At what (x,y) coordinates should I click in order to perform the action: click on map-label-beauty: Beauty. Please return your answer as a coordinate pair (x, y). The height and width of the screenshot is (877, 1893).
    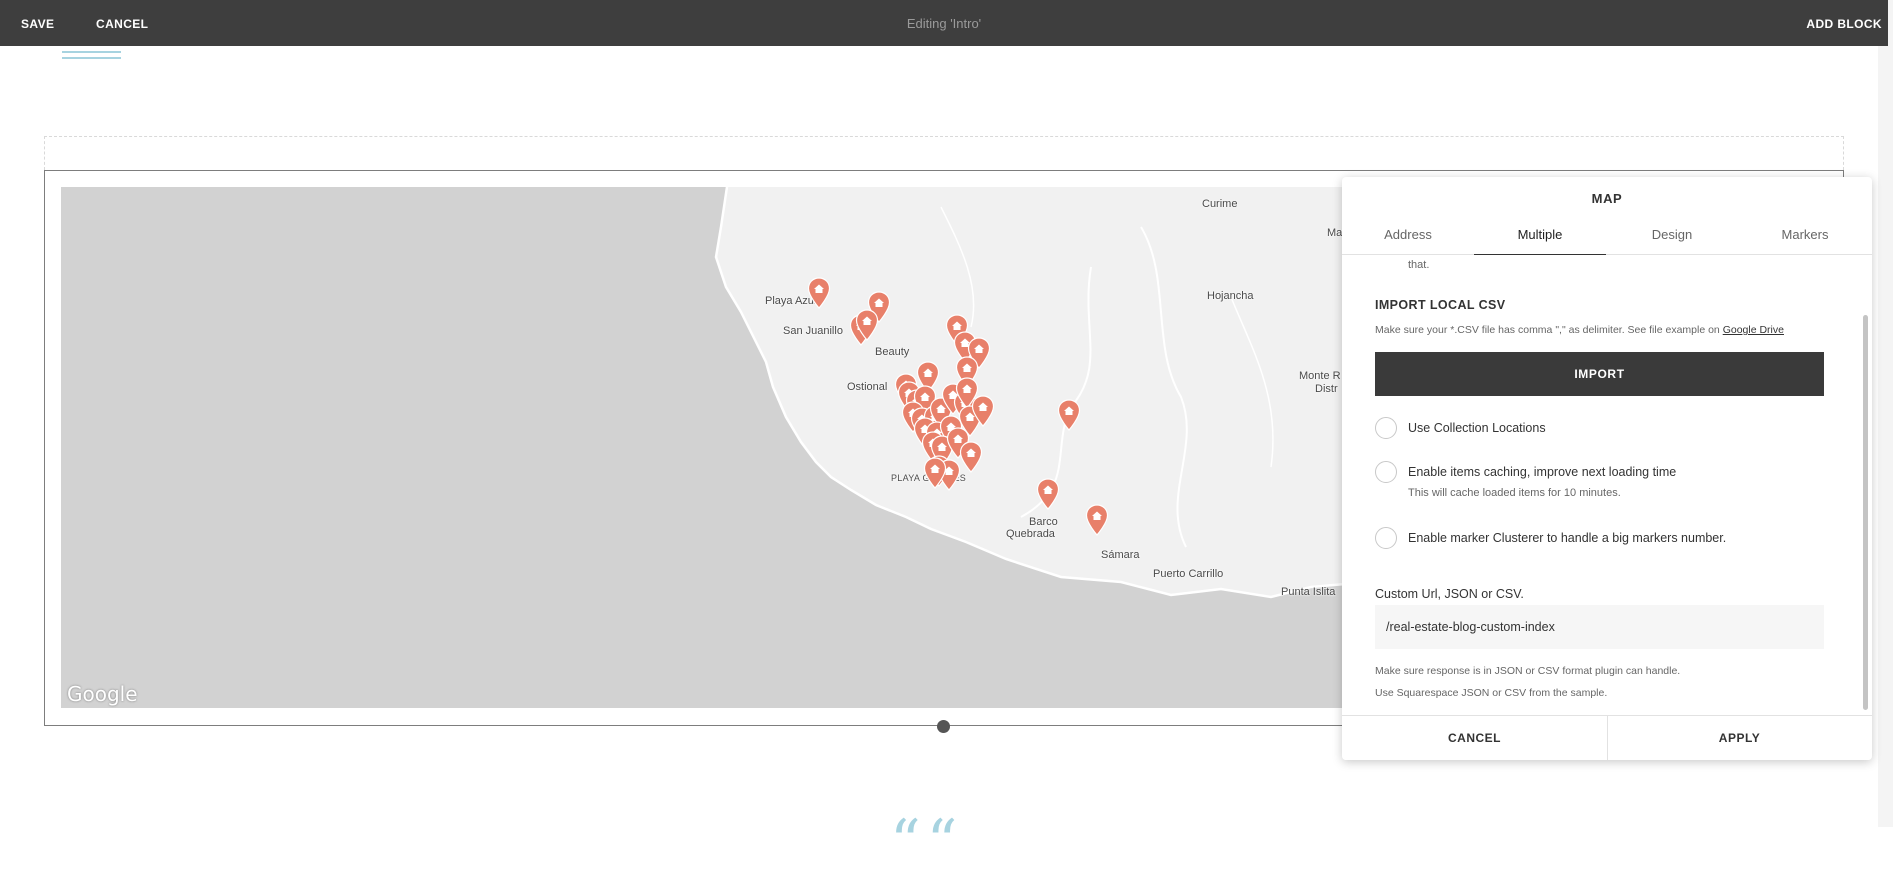
    Looking at the image, I should click on (892, 352).